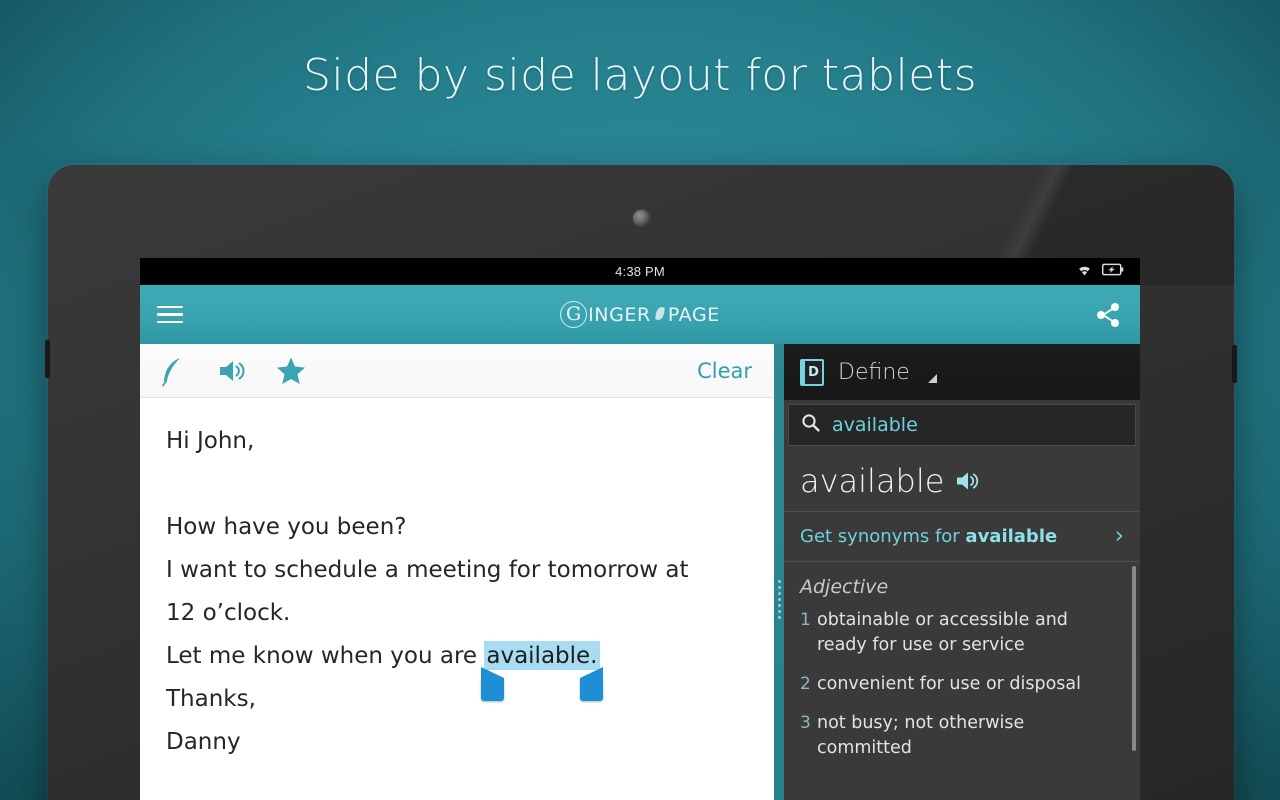  I want to click on brand-text-page: PAGE, so click(693, 314).